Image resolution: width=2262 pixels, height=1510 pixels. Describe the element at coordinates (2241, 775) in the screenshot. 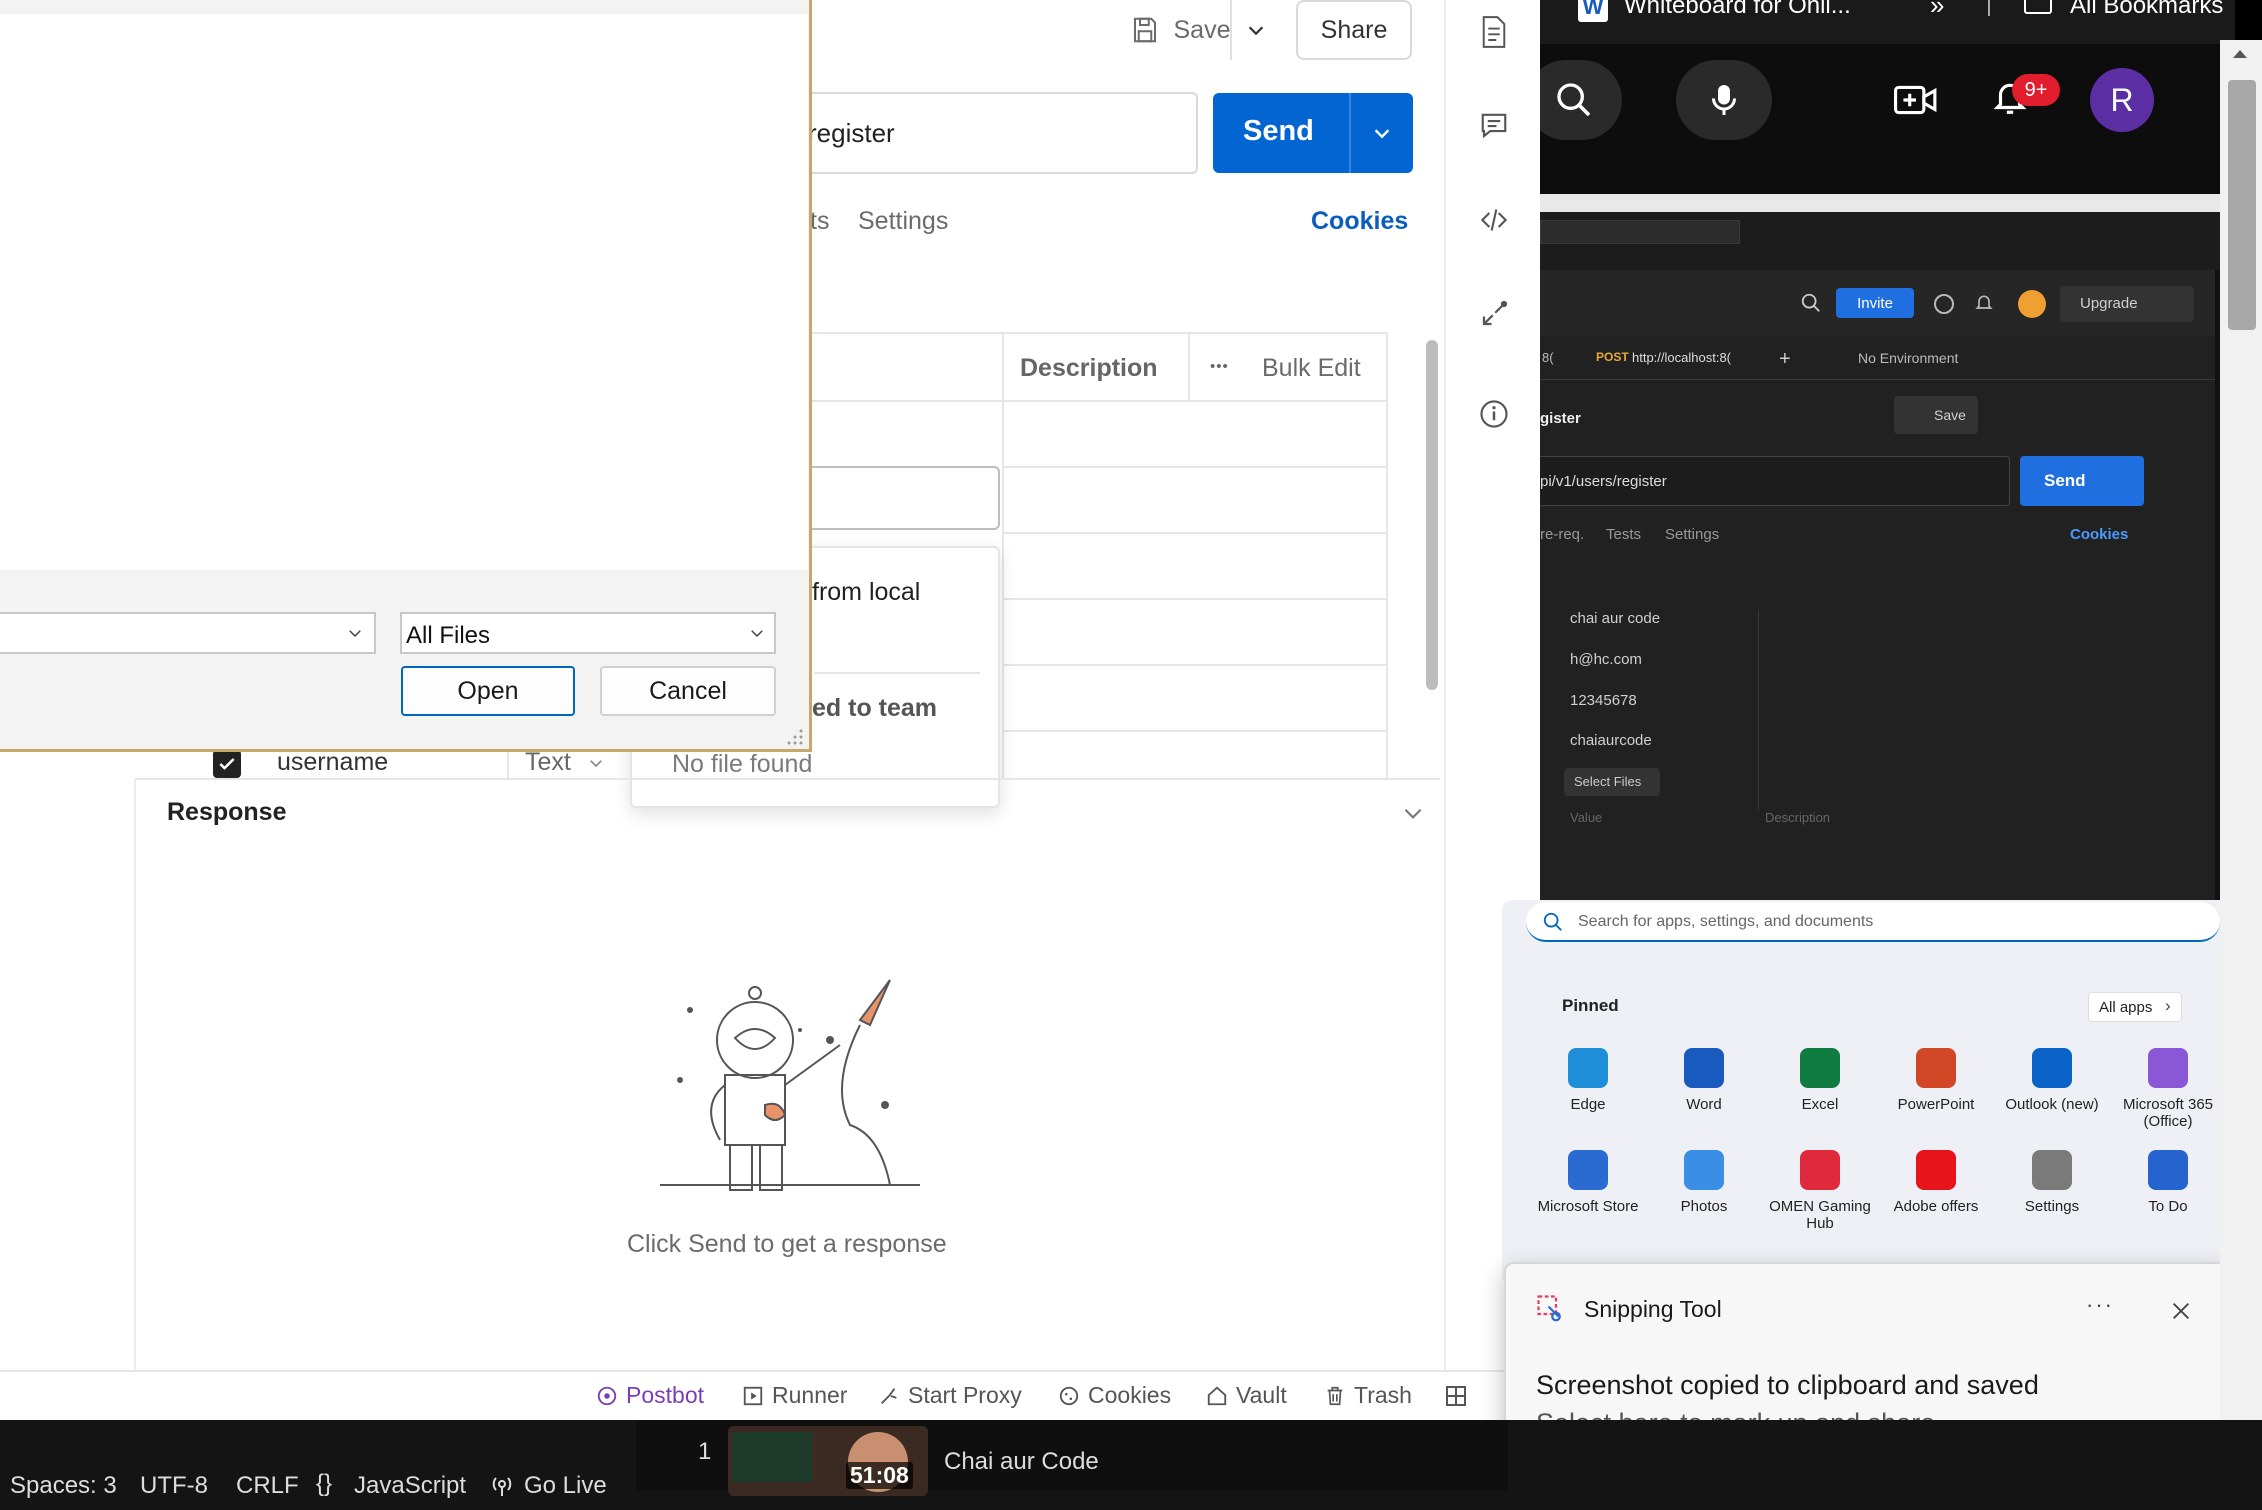

I see `vertical-scrollbar` at that location.